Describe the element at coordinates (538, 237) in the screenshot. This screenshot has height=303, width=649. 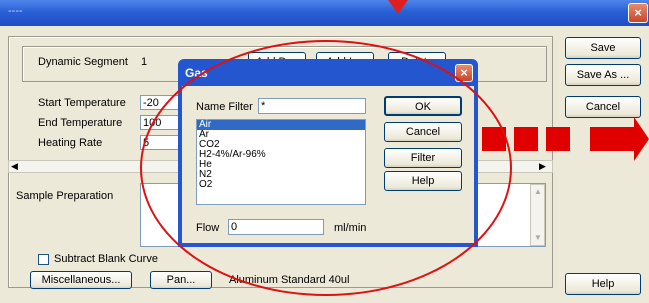
I see `scroll-down-icon: ▼` at that location.